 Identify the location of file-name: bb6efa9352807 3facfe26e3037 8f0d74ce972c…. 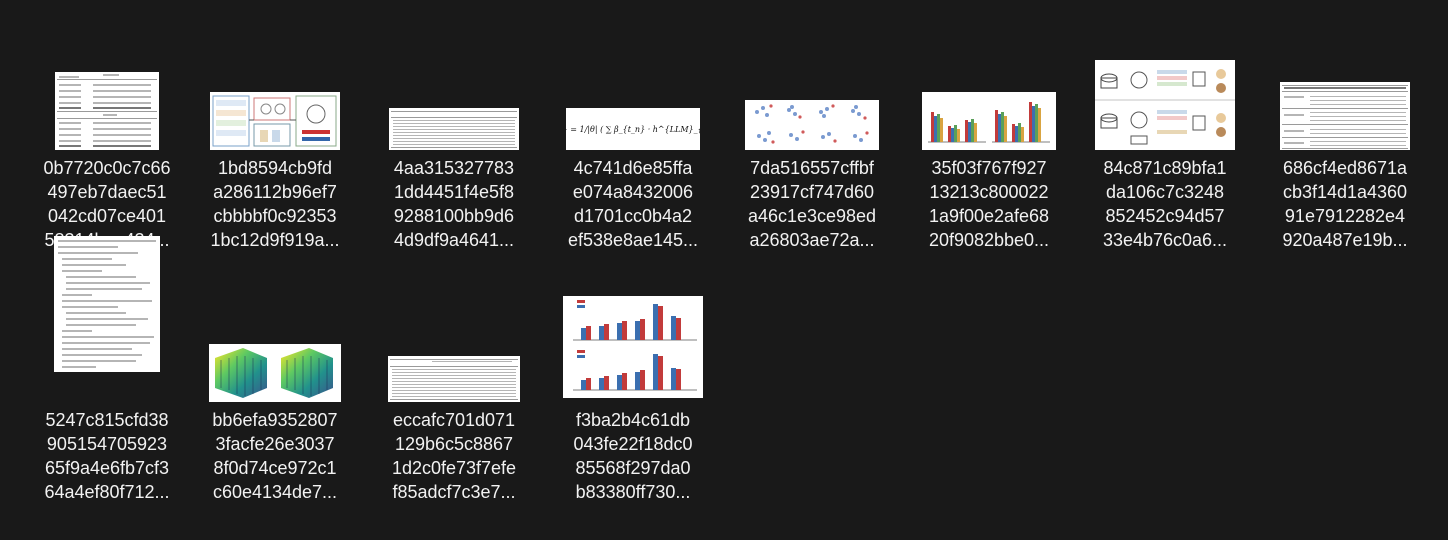
(275, 456).